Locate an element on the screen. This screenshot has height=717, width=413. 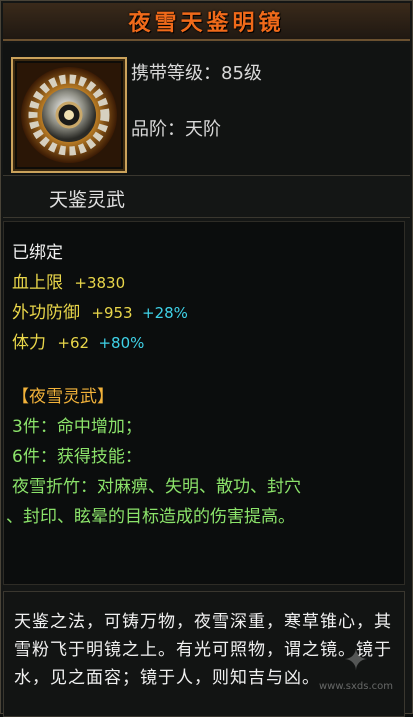
stat-stamina: 体力 +62 +80% is located at coordinates (78, 340).